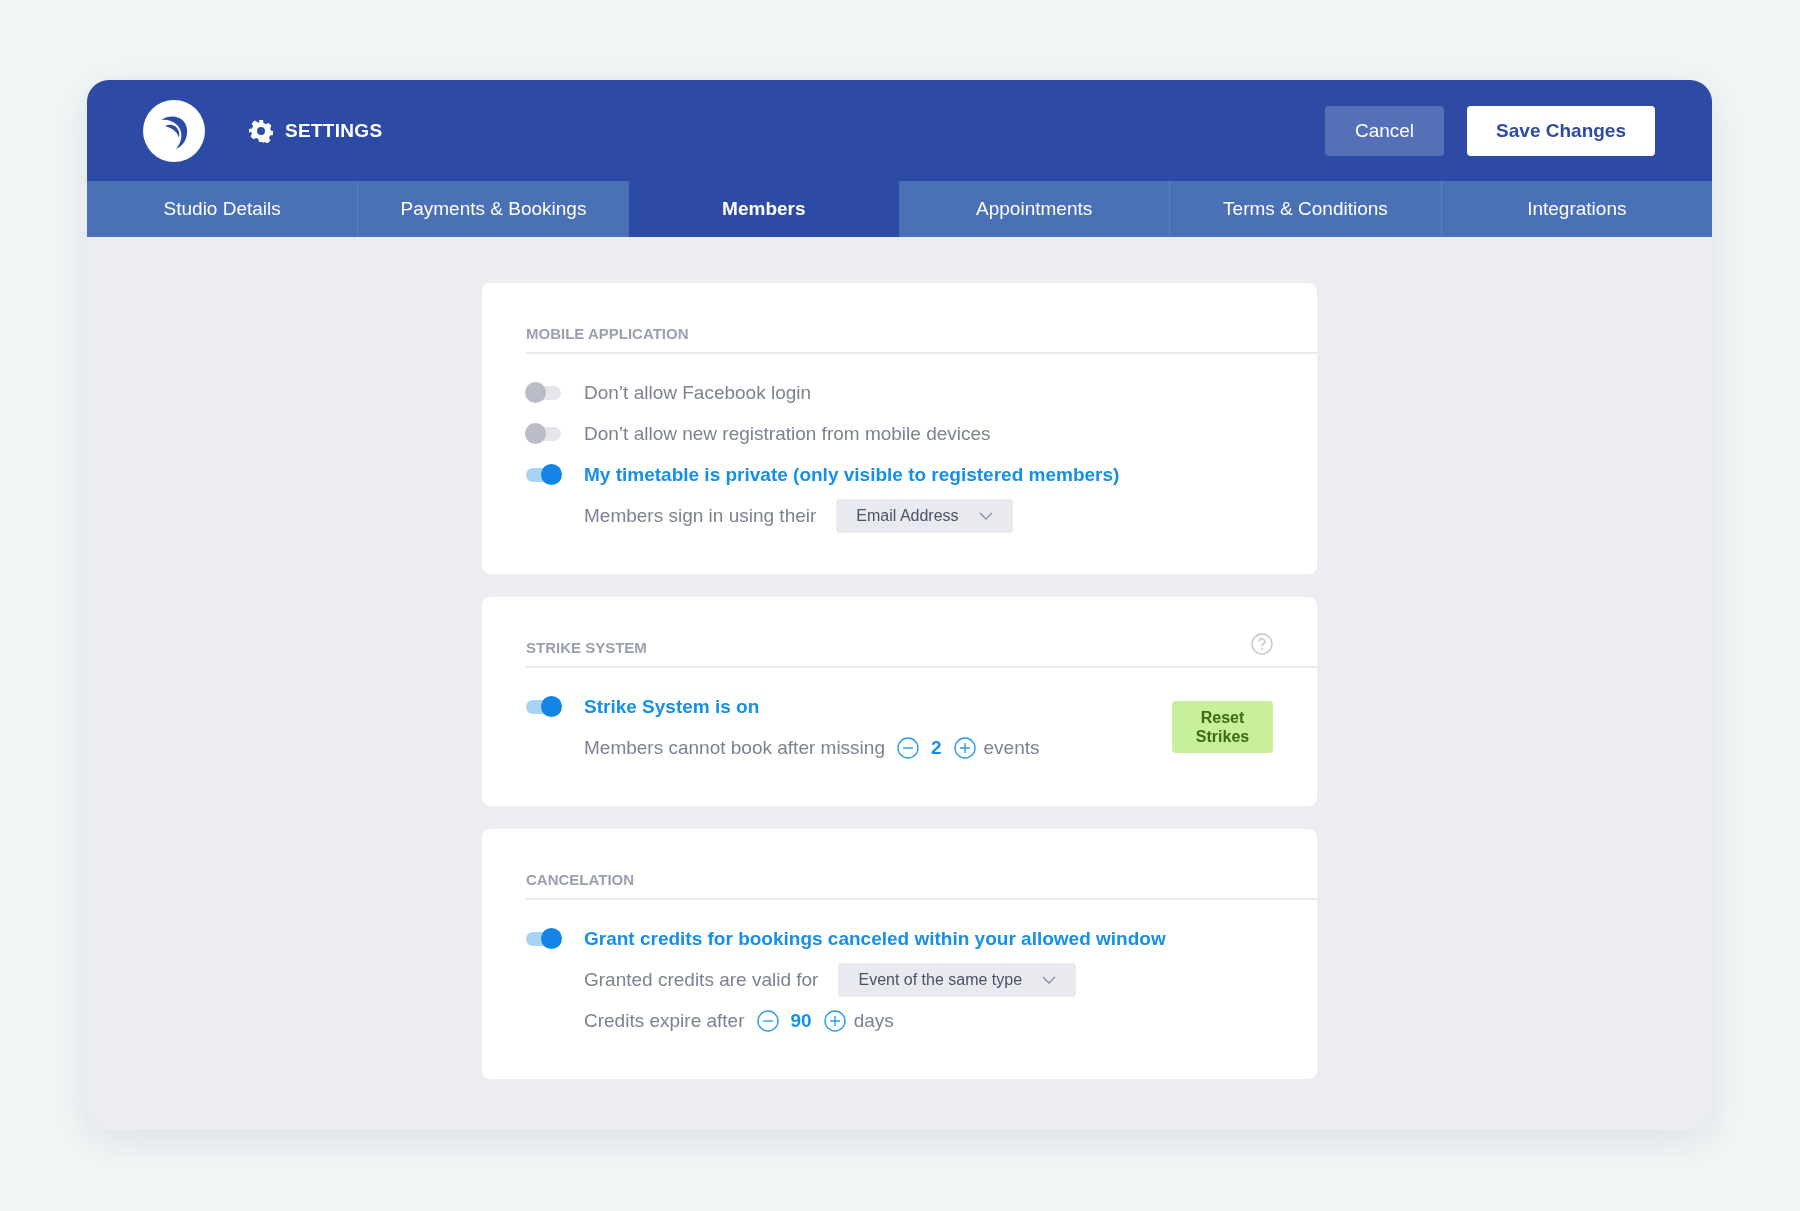 This screenshot has height=1211, width=1800. Describe the element at coordinates (801, 1020) in the screenshot. I see `stepper-value: 90` at that location.